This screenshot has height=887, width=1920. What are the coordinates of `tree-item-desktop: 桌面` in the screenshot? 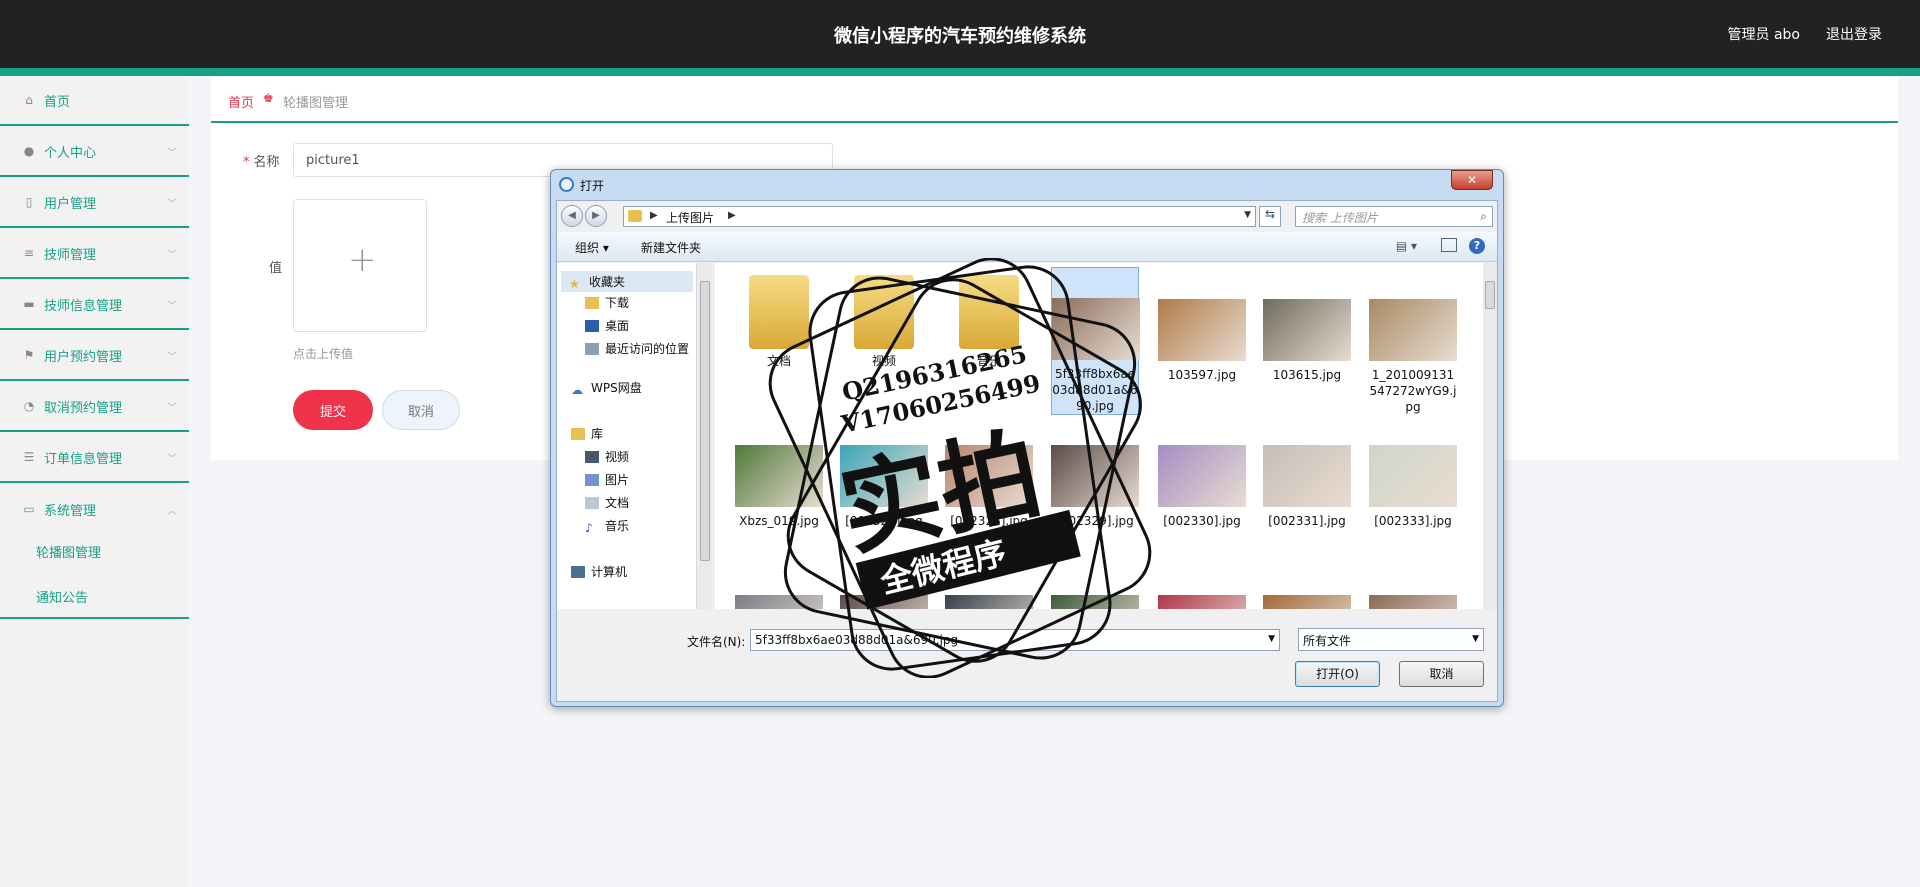 It's located at (607, 325).